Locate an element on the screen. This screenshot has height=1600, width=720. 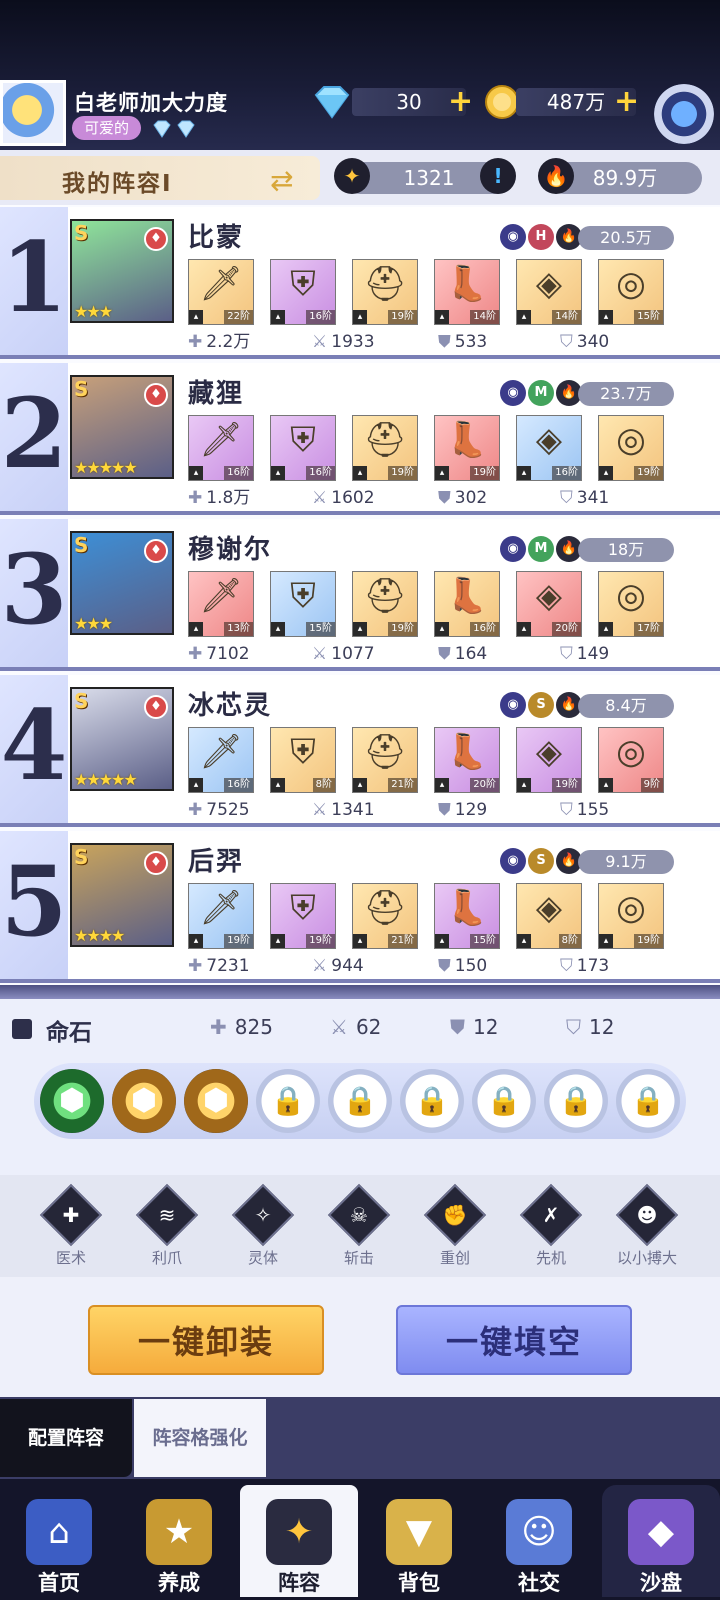
skill-claw: ≋ 利爪 is located at coordinates (167, 1225).